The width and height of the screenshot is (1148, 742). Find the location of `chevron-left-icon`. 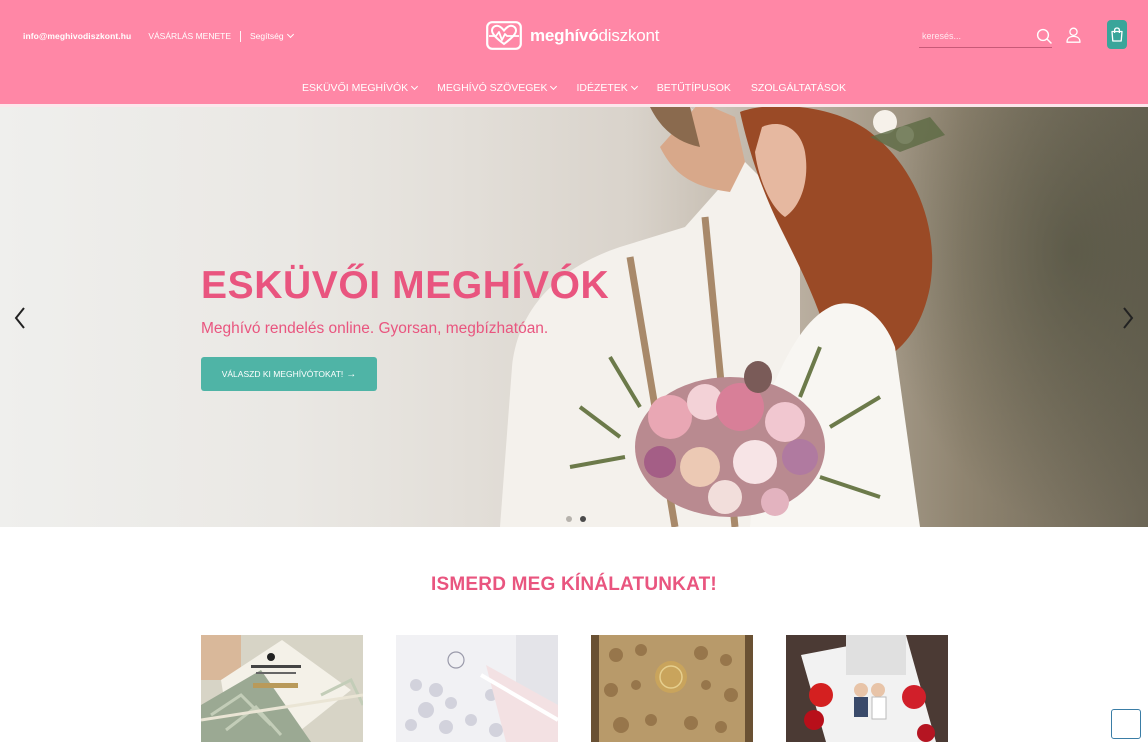

chevron-left-icon is located at coordinates (19, 318).